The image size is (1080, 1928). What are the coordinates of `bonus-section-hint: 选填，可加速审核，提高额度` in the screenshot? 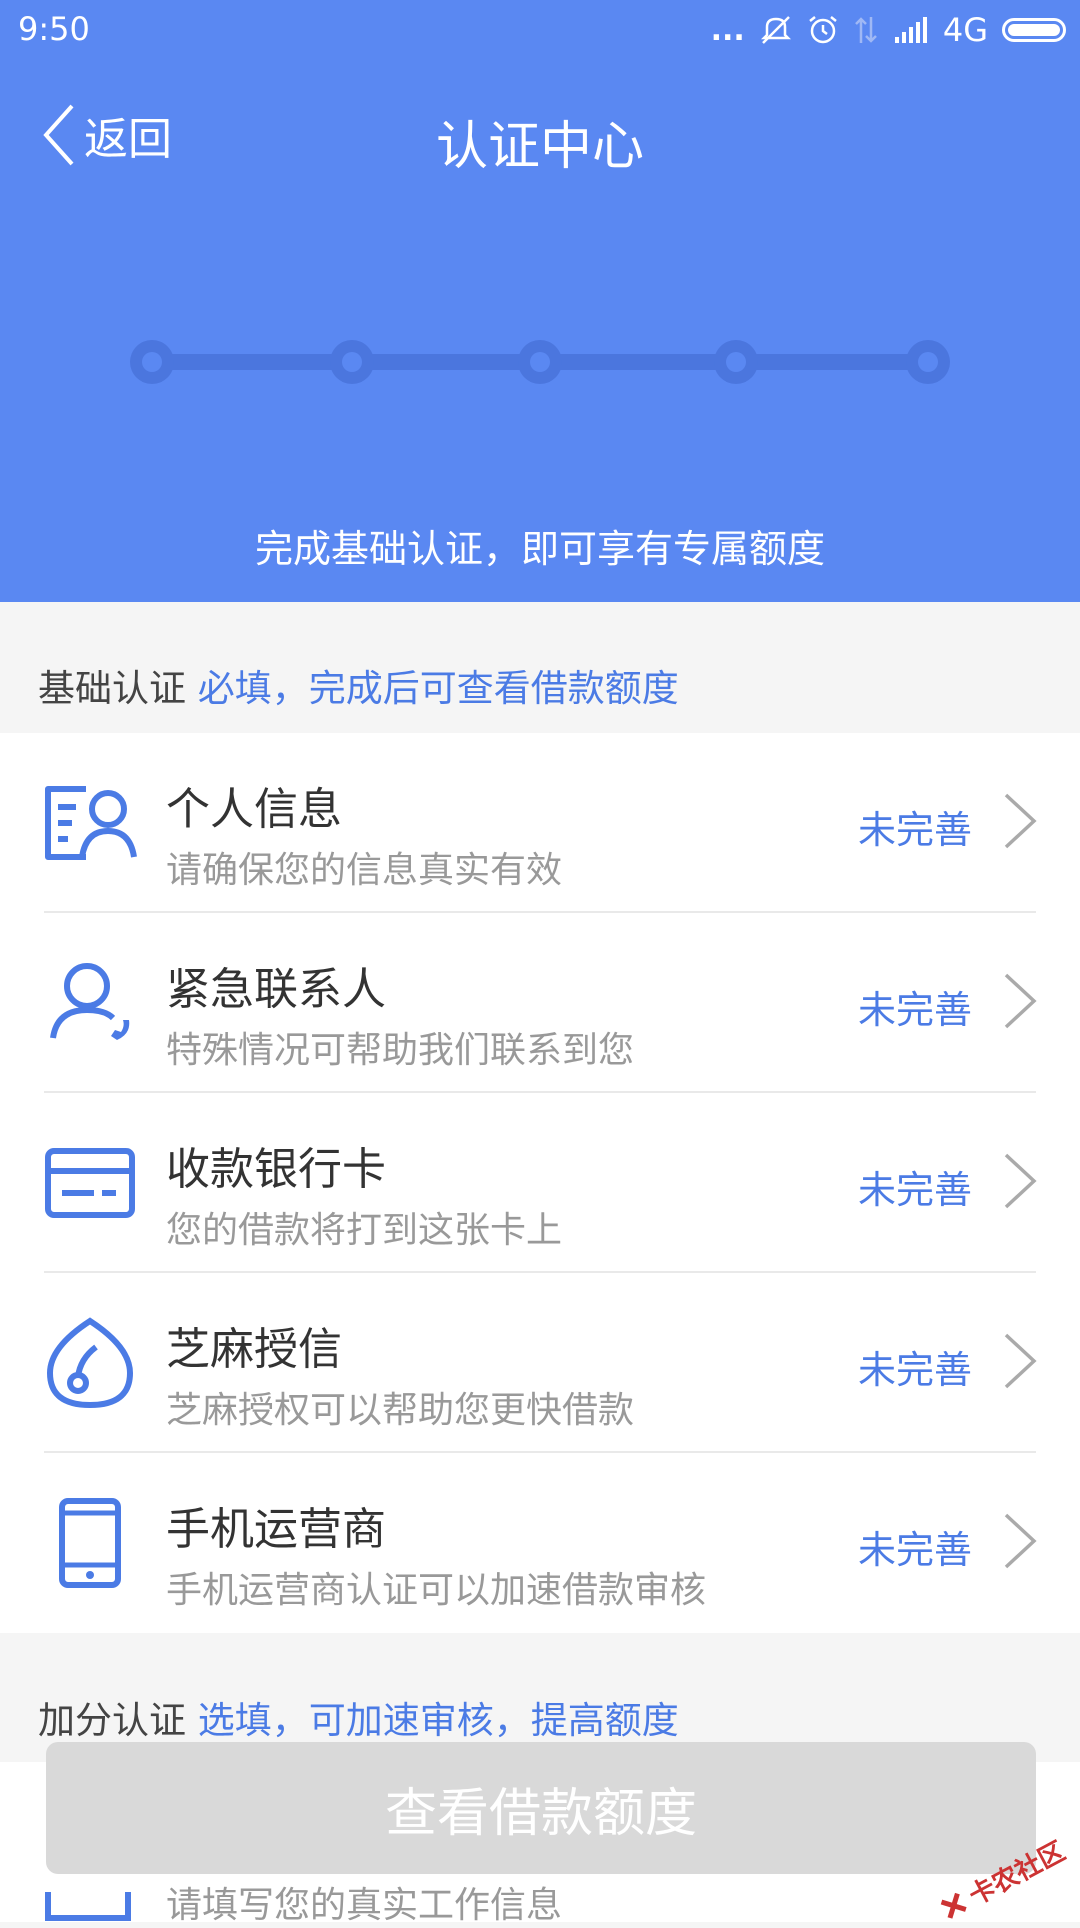 It's located at (438, 1720).